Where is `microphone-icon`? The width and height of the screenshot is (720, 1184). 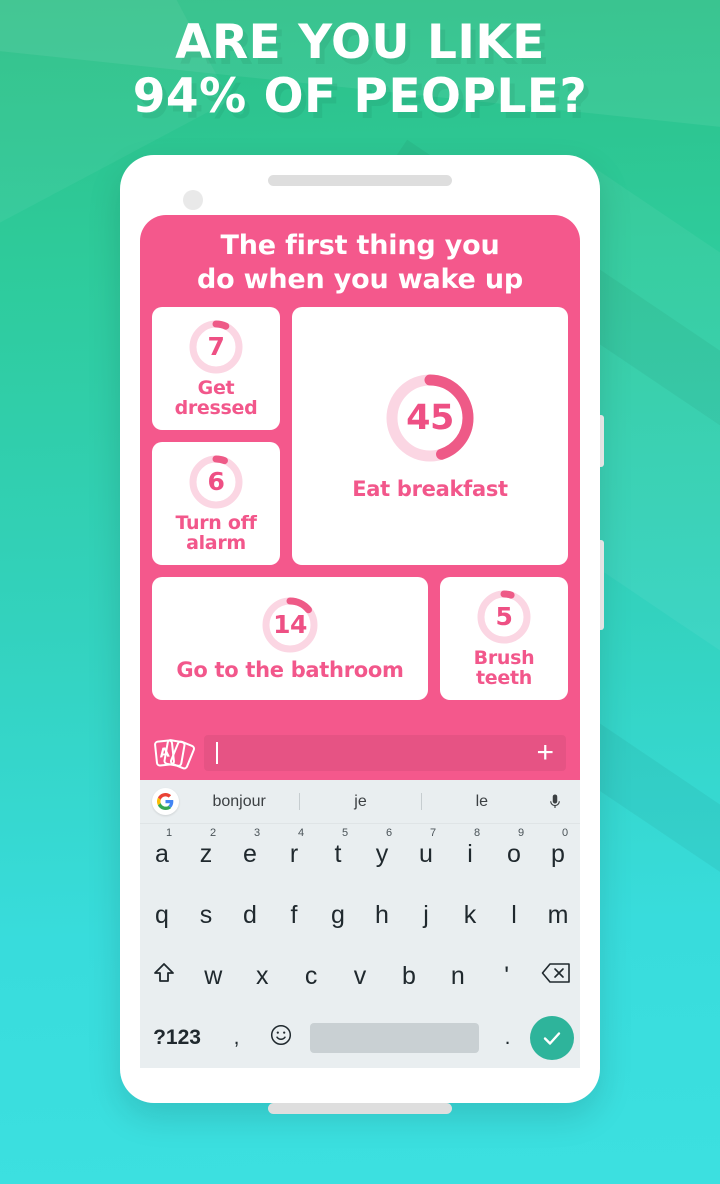 microphone-icon is located at coordinates (555, 802).